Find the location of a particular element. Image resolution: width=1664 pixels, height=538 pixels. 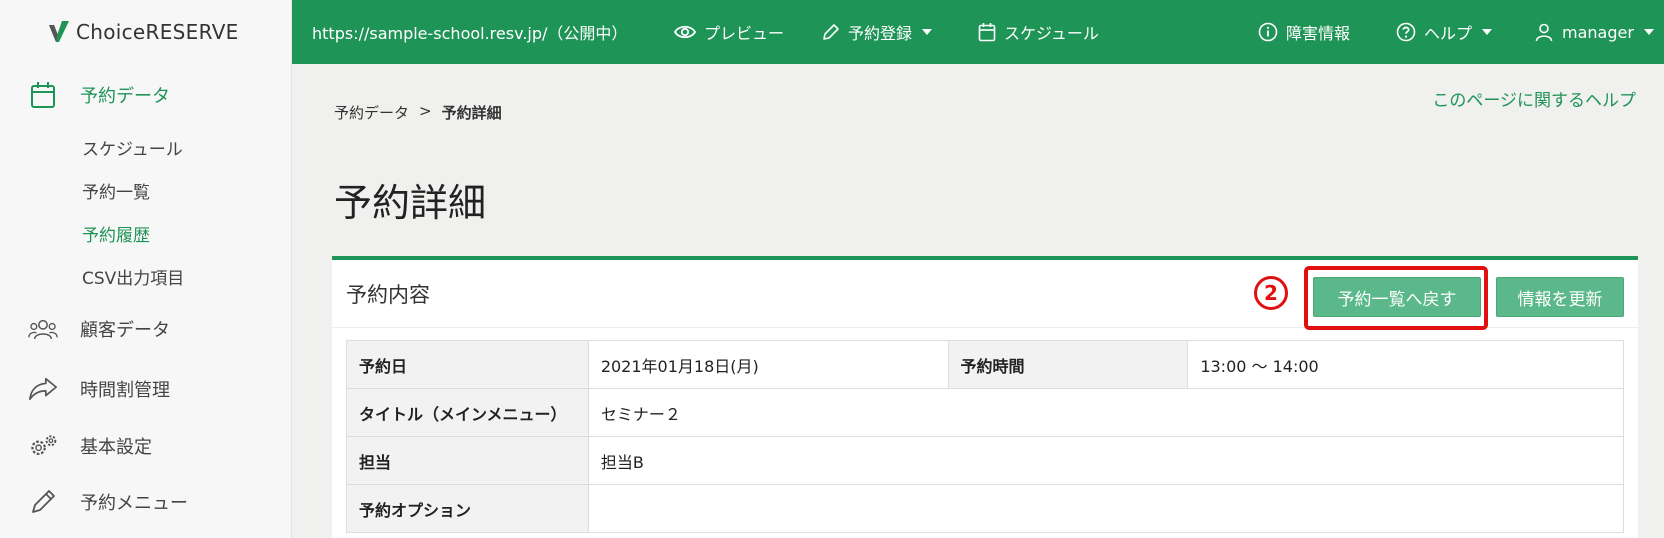

register-label: 予約登録 is located at coordinates (880, 33).